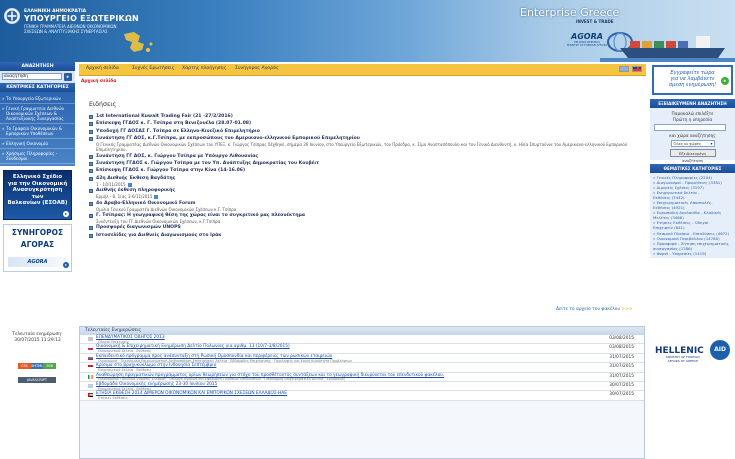 Image resolution: width=735 pixels, height=459 pixels. What do you see at coordinates (81, 18) in the screenshot?
I see `header-ministry: ΥΠΟΥΡΓΕΙΟ ΕΞΩΤΕΡΙΚΩΝ` at bounding box center [81, 18].